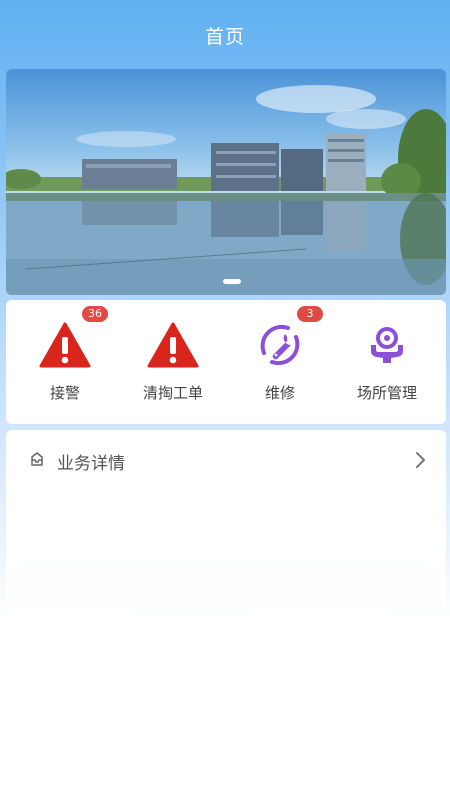 Image resolution: width=450 pixels, height=800 pixels. I want to click on carousel-indicator, so click(232, 281).